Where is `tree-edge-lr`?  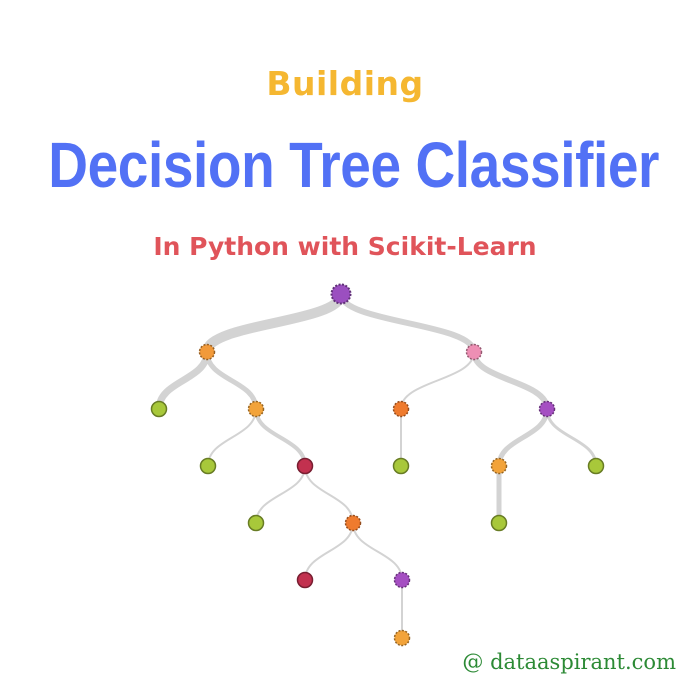
tree-edge-lr is located at coordinates (231, 380).